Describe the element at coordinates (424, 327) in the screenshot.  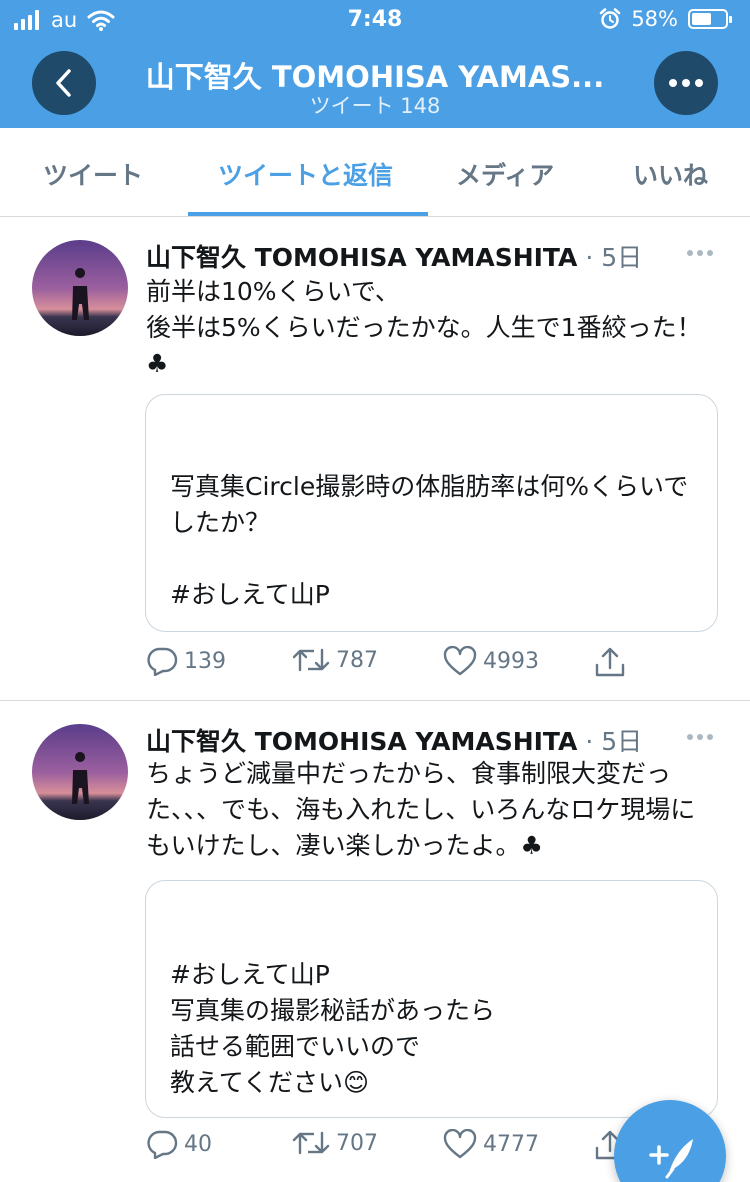
I see `tweet-text: 前半は10%くらいで、 後半は5%くらいだったかな。人生で1番絞った！♣` at that location.